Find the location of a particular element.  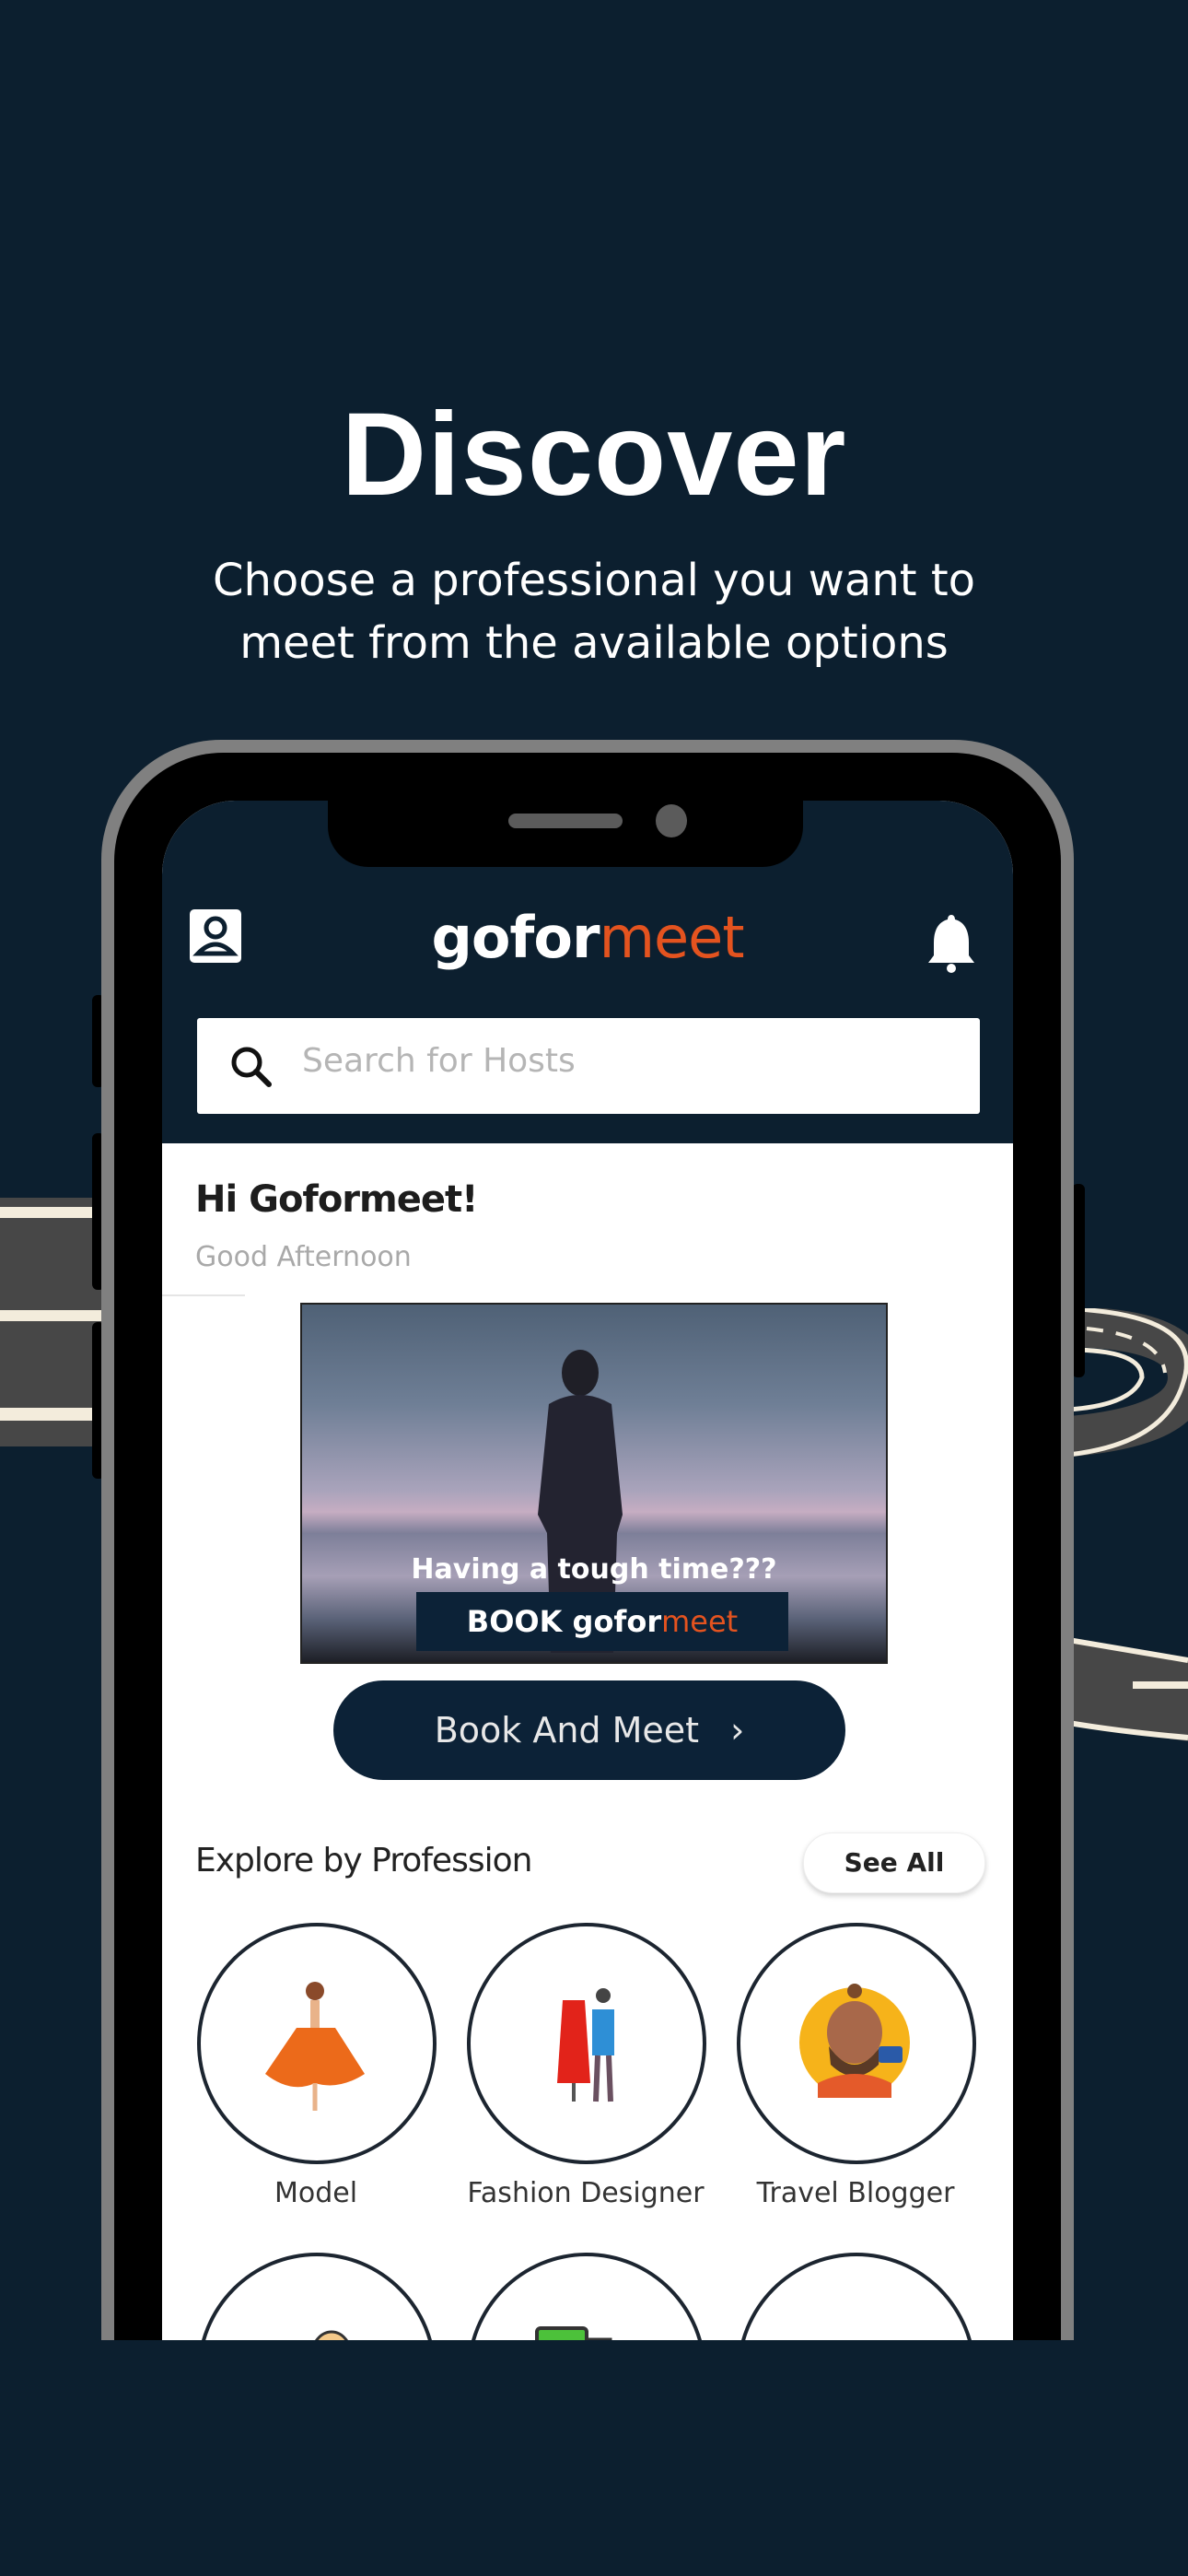

banner-tagline: Having a tough time??? is located at coordinates (594, 1569).